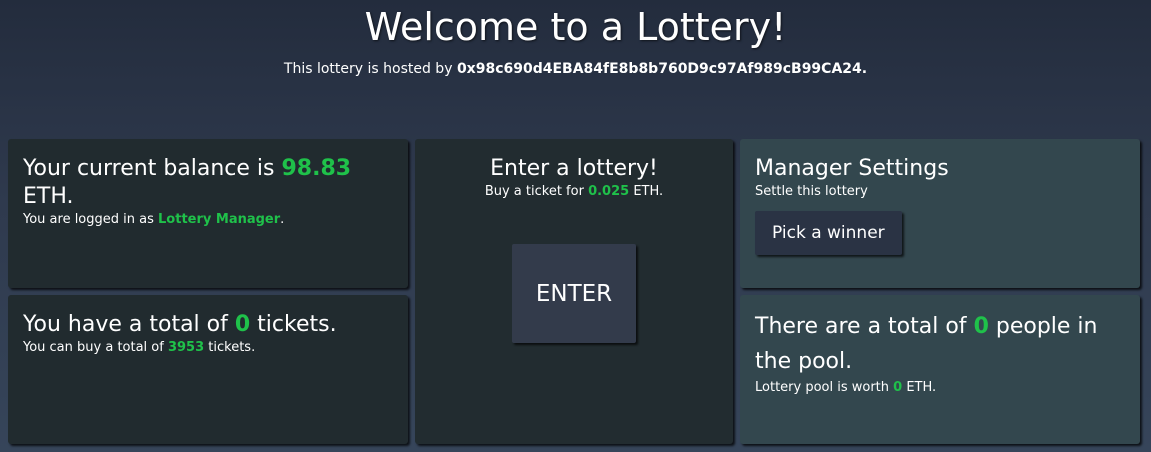 Image resolution: width=1151 pixels, height=452 pixels. What do you see at coordinates (919, 387) in the screenshot?
I see `pool-worth-suffix: ETH.` at bounding box center [919, 387].